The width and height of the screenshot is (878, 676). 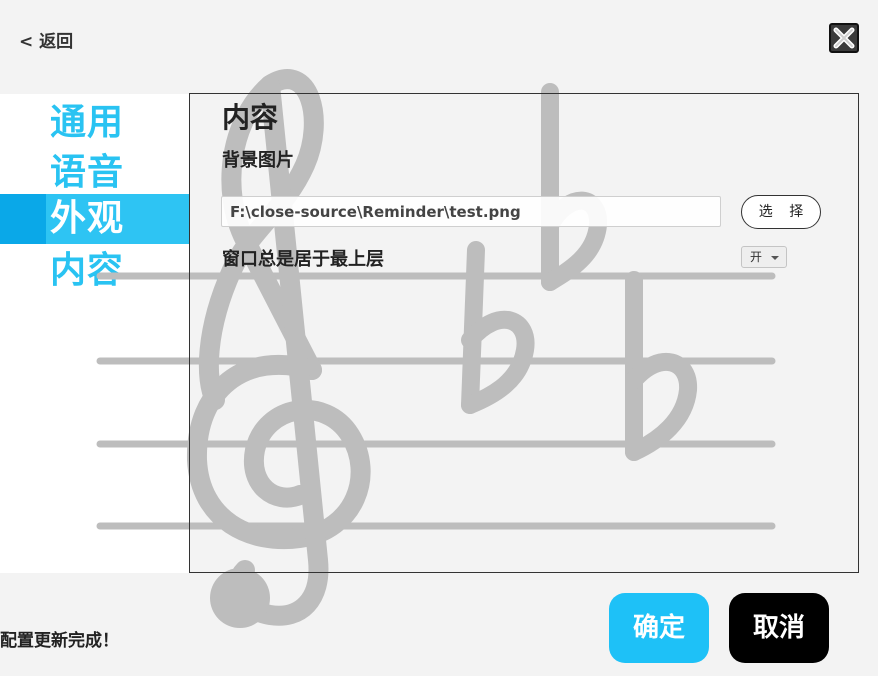 I want to click on choose-file-button: 选 择, so click(x=781, y=212).